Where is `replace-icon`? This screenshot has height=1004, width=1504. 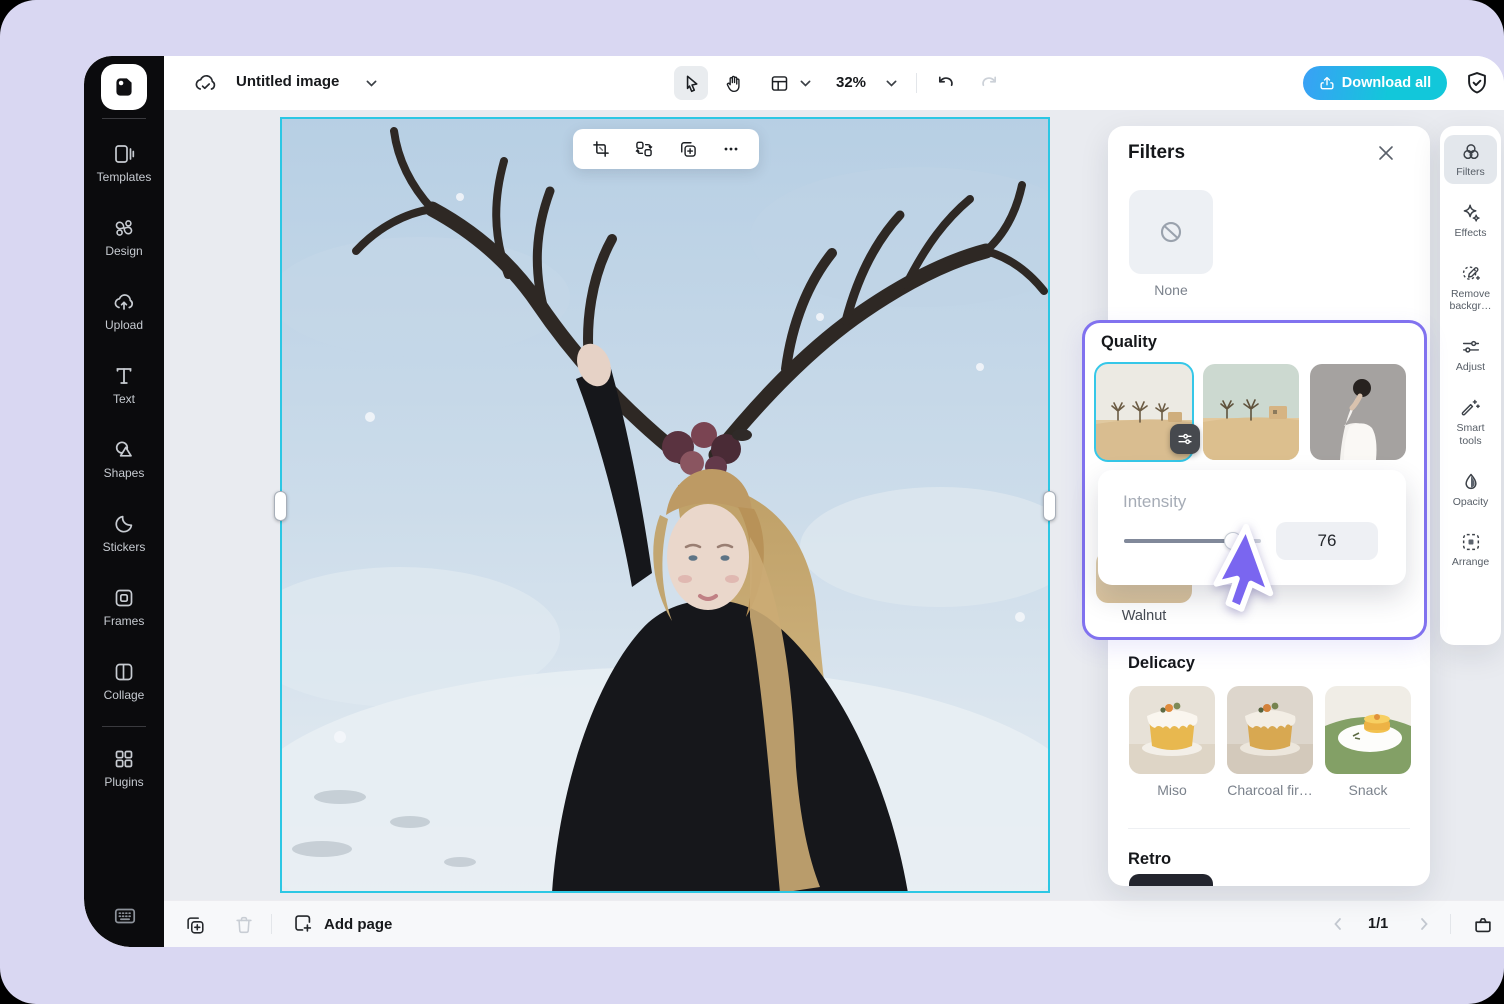
replace-icon is located at coordinates (644, 149).